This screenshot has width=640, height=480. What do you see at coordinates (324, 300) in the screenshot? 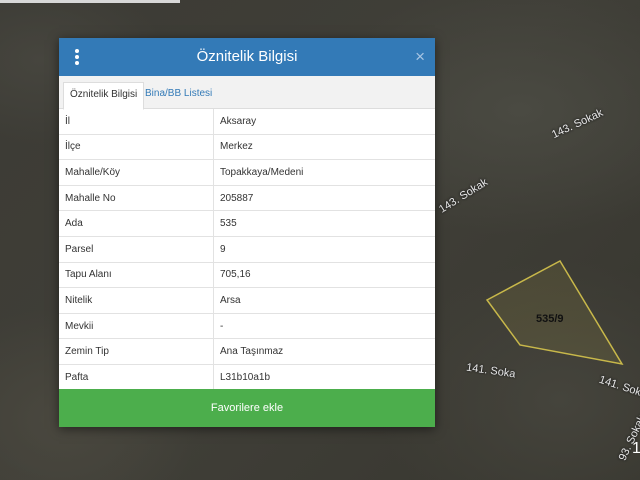
I see `row-value: Arsa` at bounding box center [324, 300].